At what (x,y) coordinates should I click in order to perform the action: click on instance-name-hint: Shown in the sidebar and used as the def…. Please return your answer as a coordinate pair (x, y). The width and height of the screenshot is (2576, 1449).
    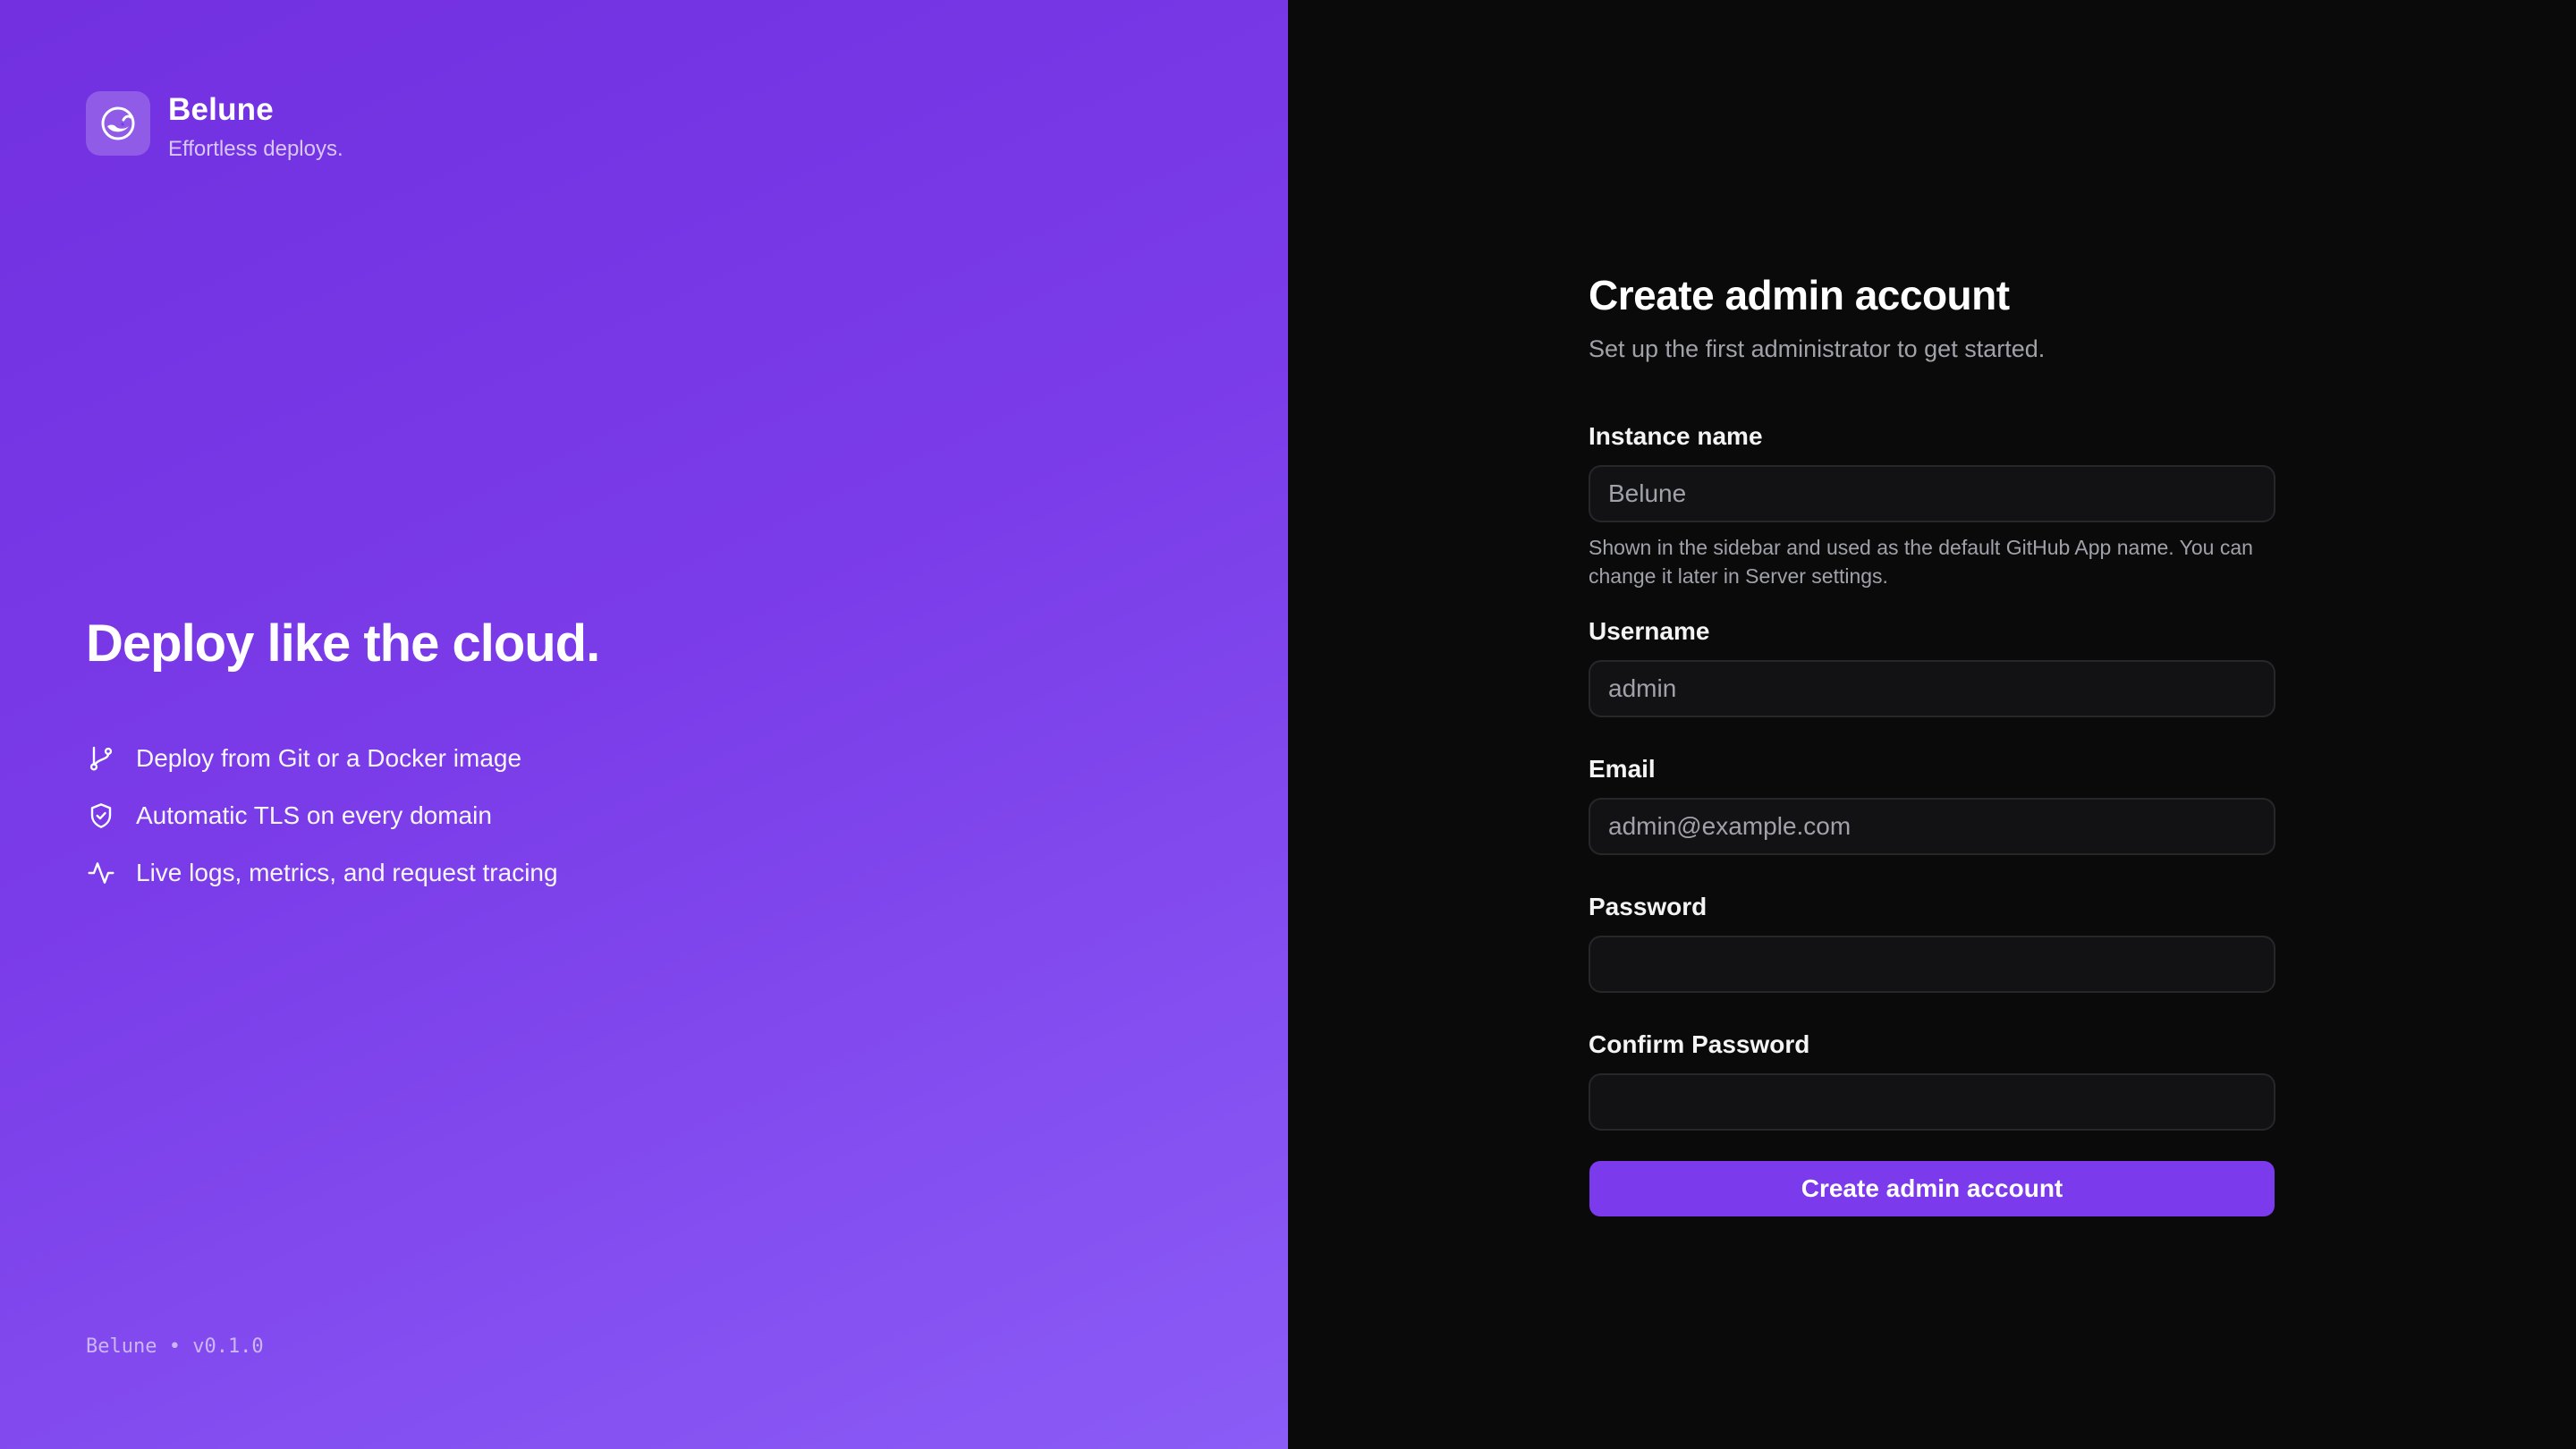
    Looking at the image, I should click on (1921, 562).